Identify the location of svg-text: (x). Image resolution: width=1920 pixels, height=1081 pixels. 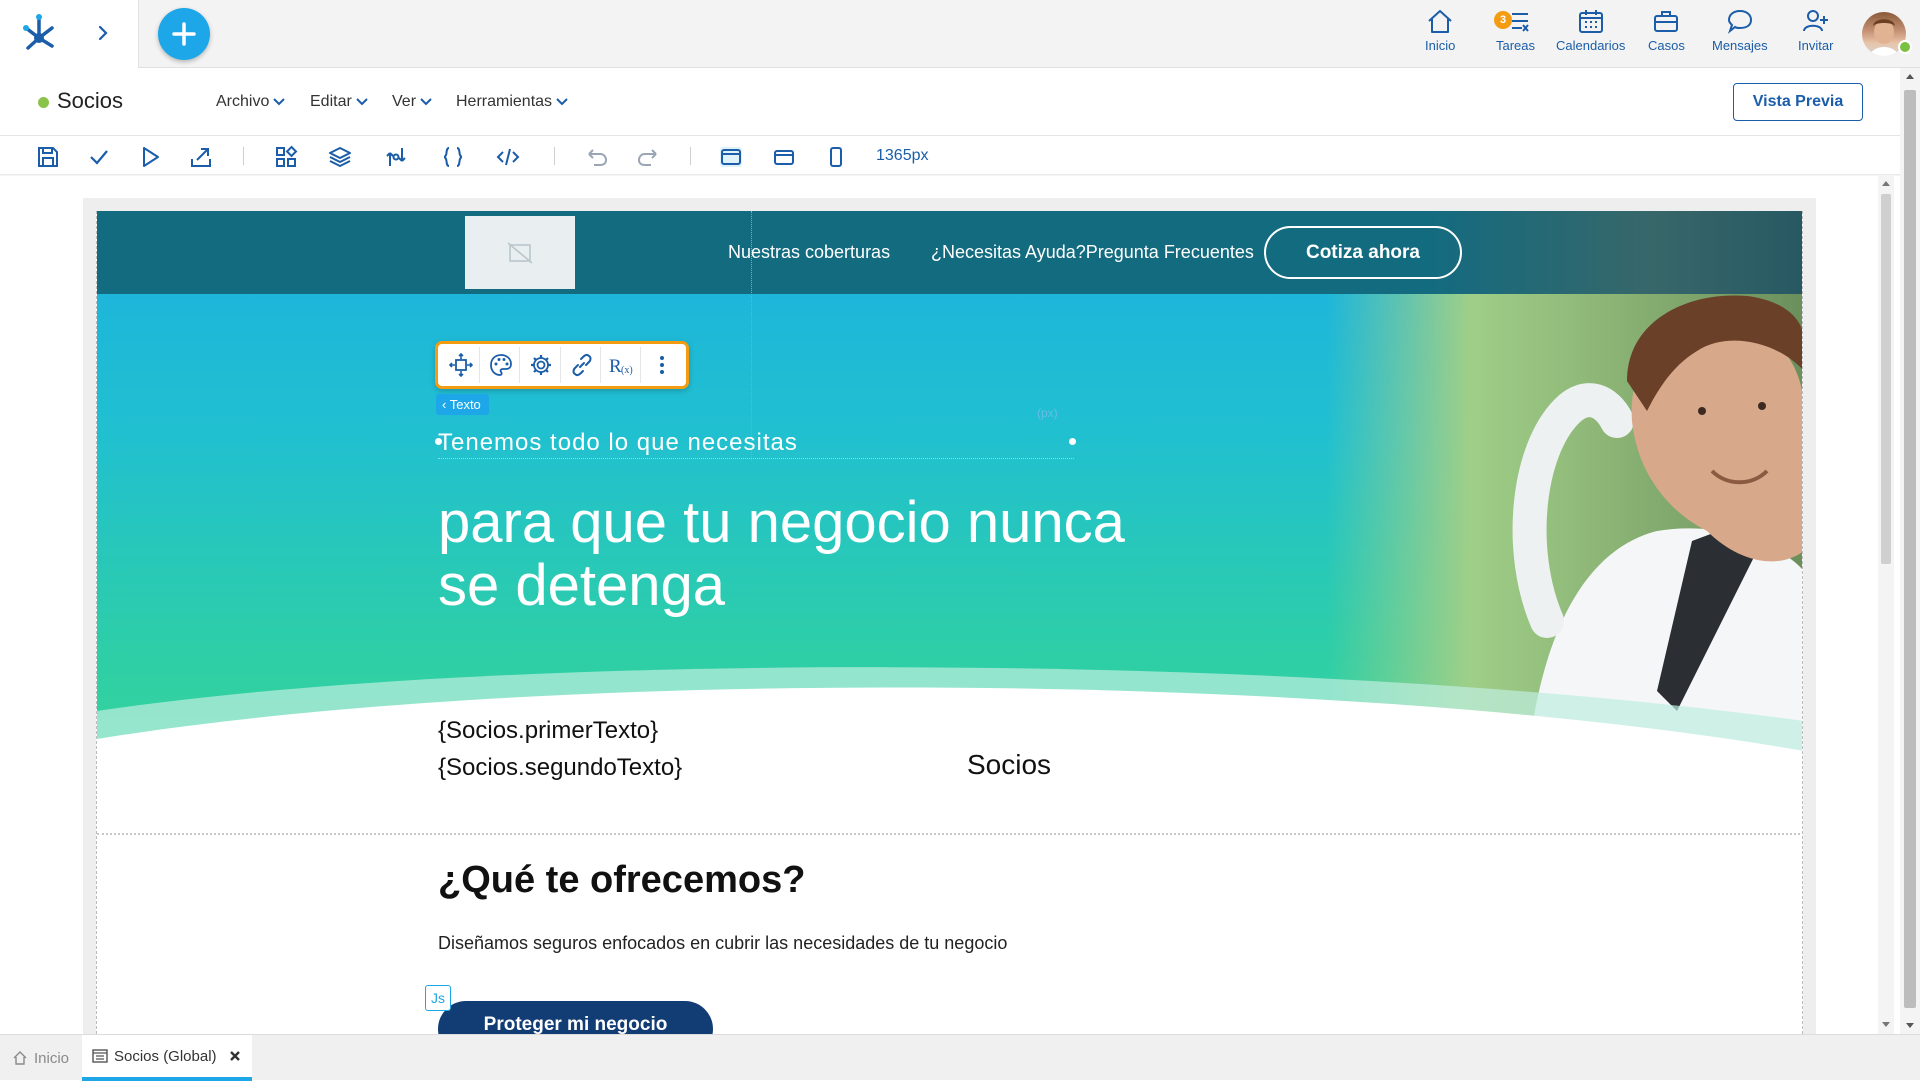
(627, 370).